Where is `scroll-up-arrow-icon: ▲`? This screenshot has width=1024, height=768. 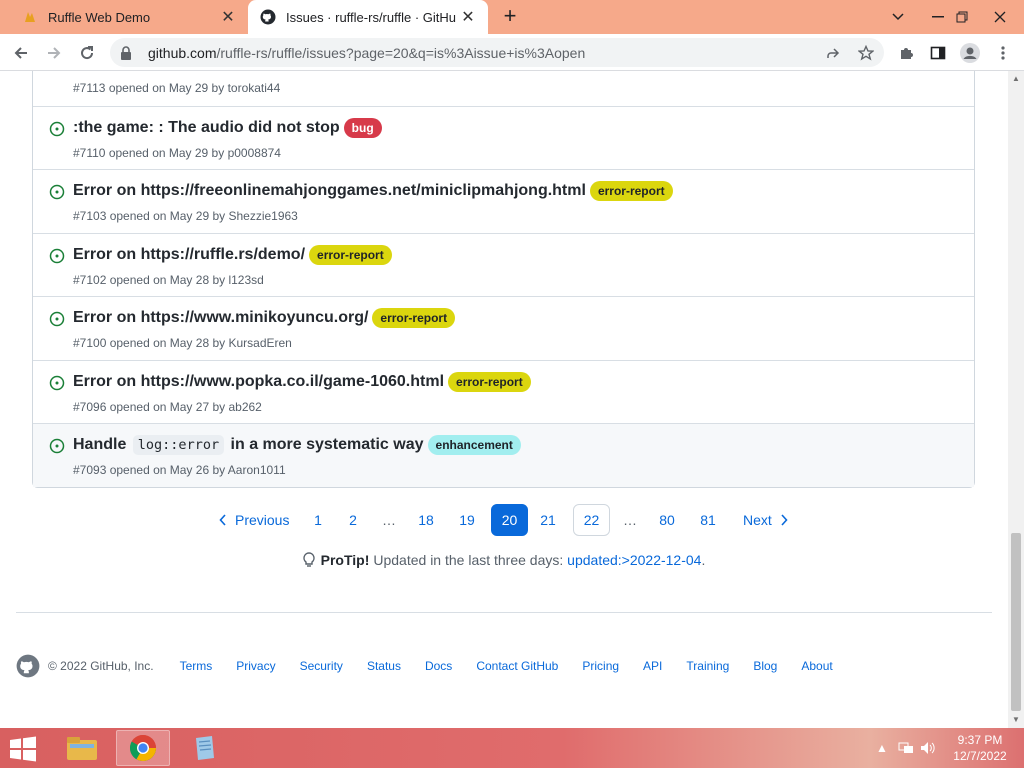 scroll-up-arrow-icon: ▲ is located at coordinates (1016, 78).